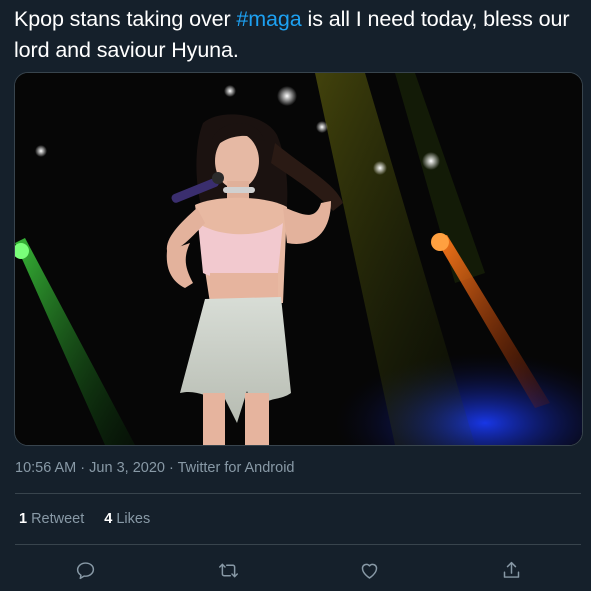 The image size is (591, 591). What do you see at coordinates (295, 570) in the screenshot?
I see `tweet-actions` at bounding box center [295, 570].